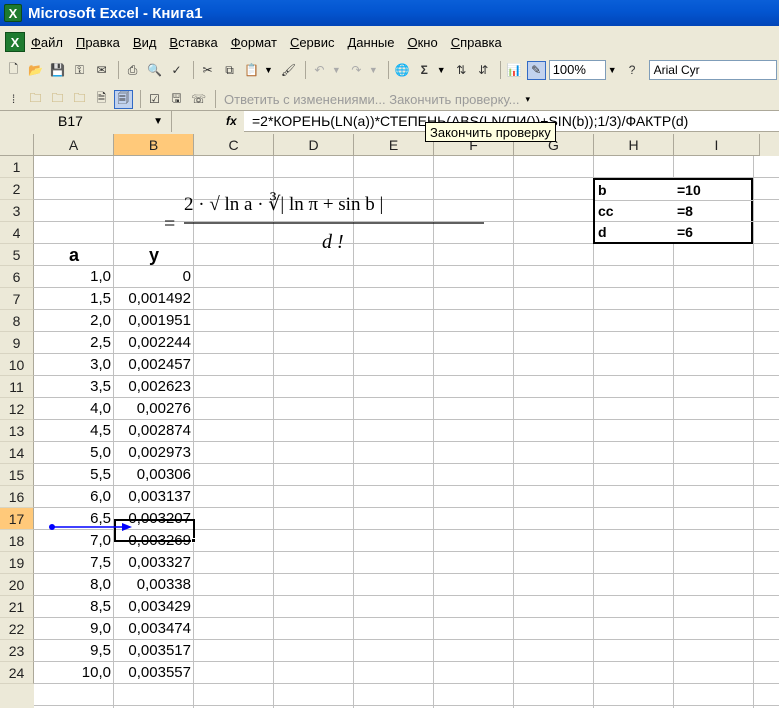 Image resolution: width=779 pixels, height=708 pixels. I want to click on cell-y-value: 0, so click(154, 277).